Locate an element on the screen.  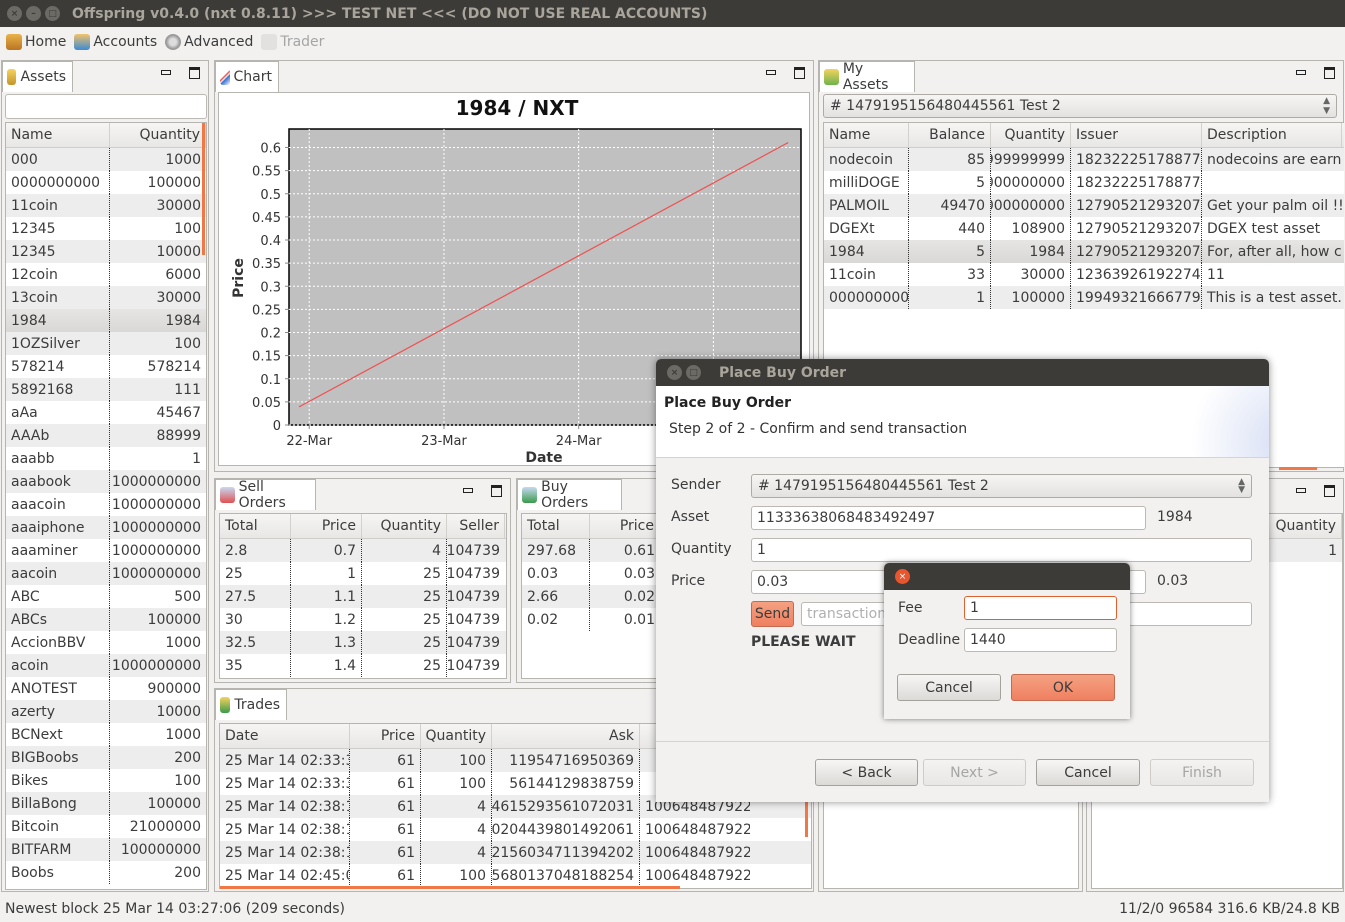
close-dialog-icon: × is located at coordinates (674, 372).